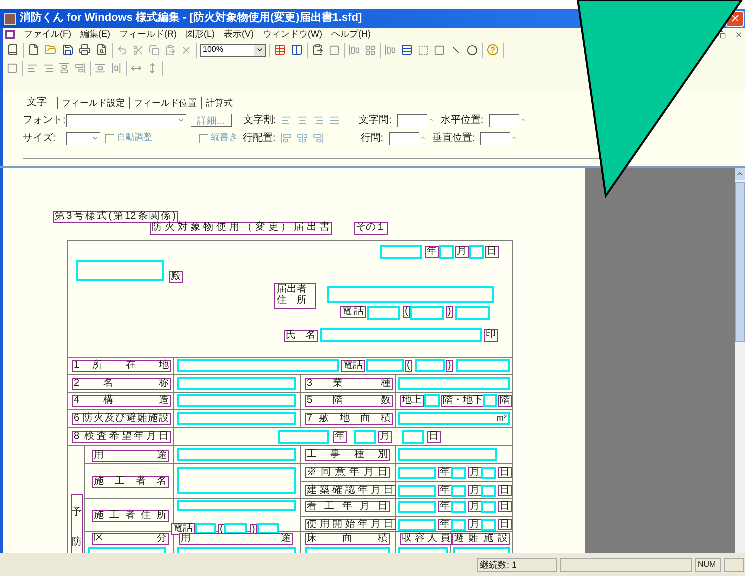  I want to click on menu-item: ヘルプ(H), so click(351, 35).